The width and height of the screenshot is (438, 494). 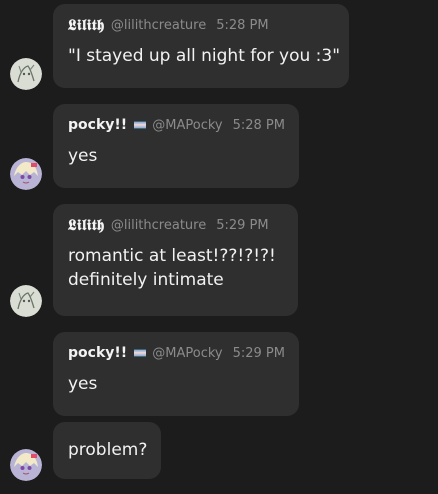 I want to click on message-text: "I stayed up all night for you :3", so click(x=204, y=56).